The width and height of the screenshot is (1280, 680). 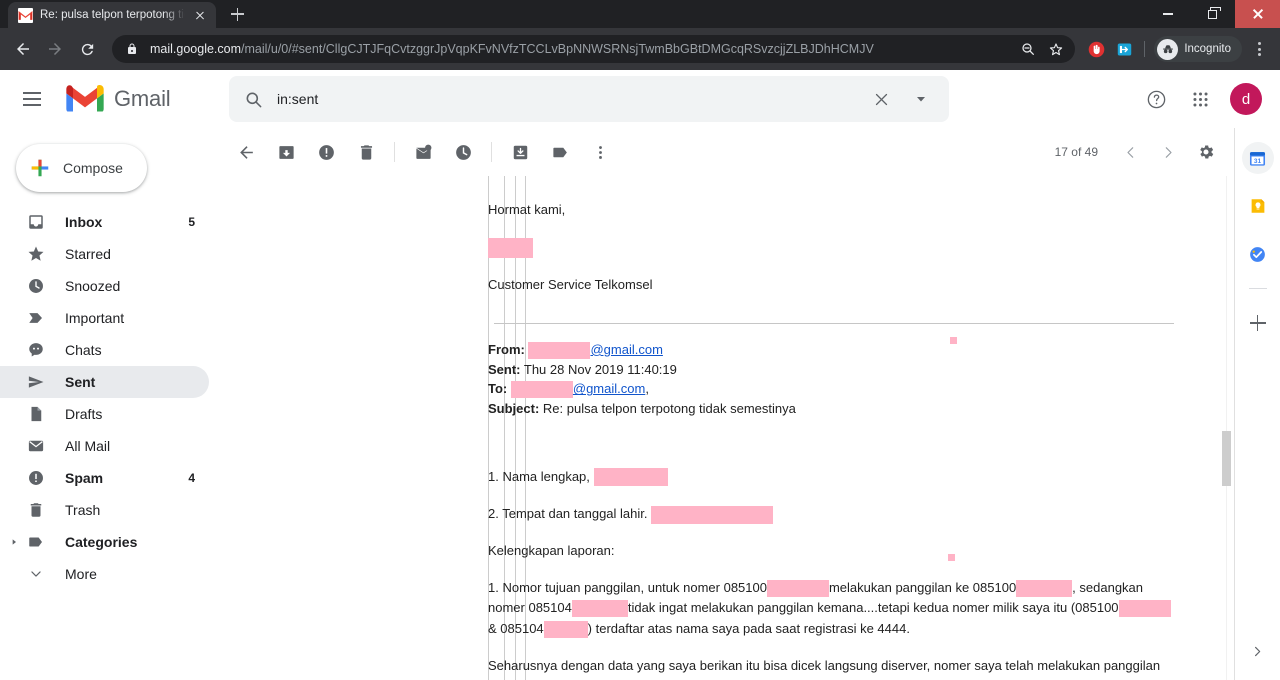 I want to click on incognito-label: Incognito, so click(x=1207, y=49).